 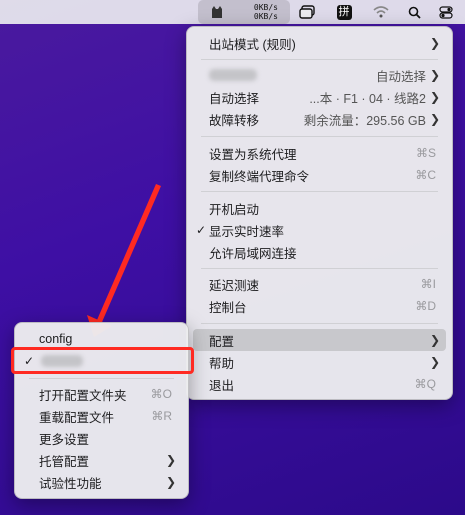 What do you see at coordinates (381, 12) in the screenshot?
I see `wifi-icon` at bounding box center [381, 12].